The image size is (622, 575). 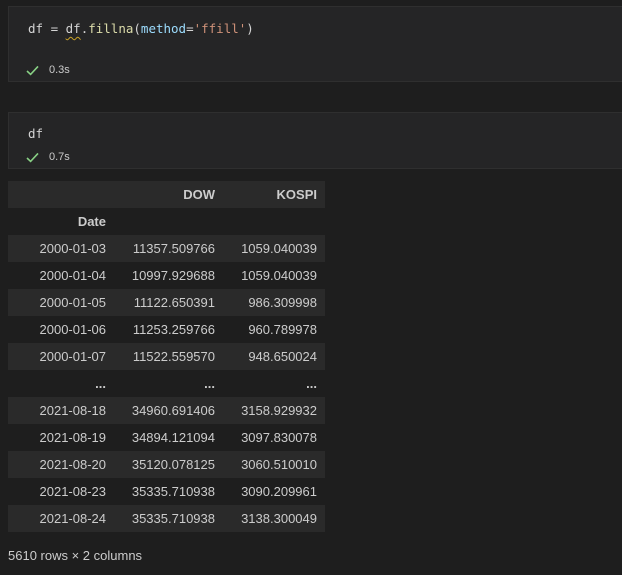 What do you see at coordinates (111, 28) in the screenshot?
I see `code-token-function: fillna` at bounding box center [111, 28].